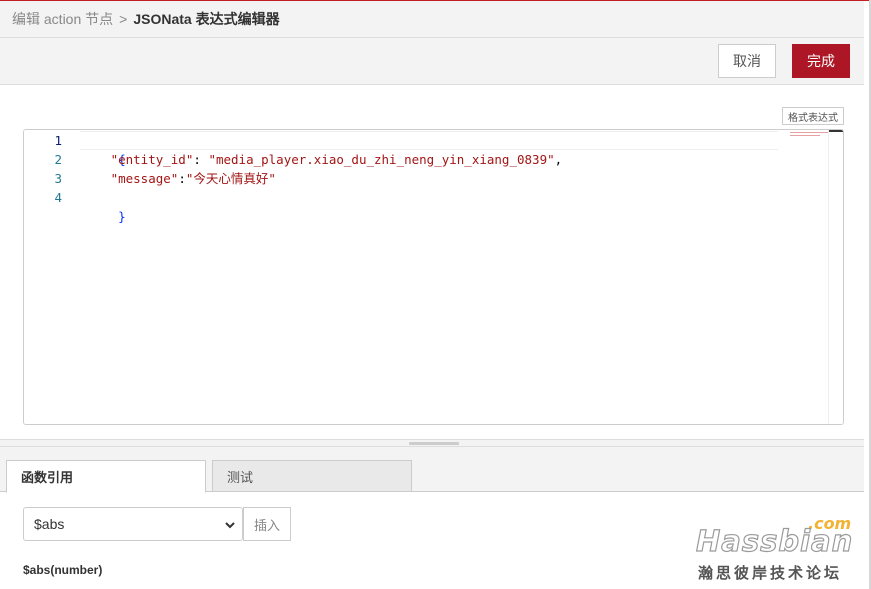  I want to click on current-line-highlight, so click(429, 140).